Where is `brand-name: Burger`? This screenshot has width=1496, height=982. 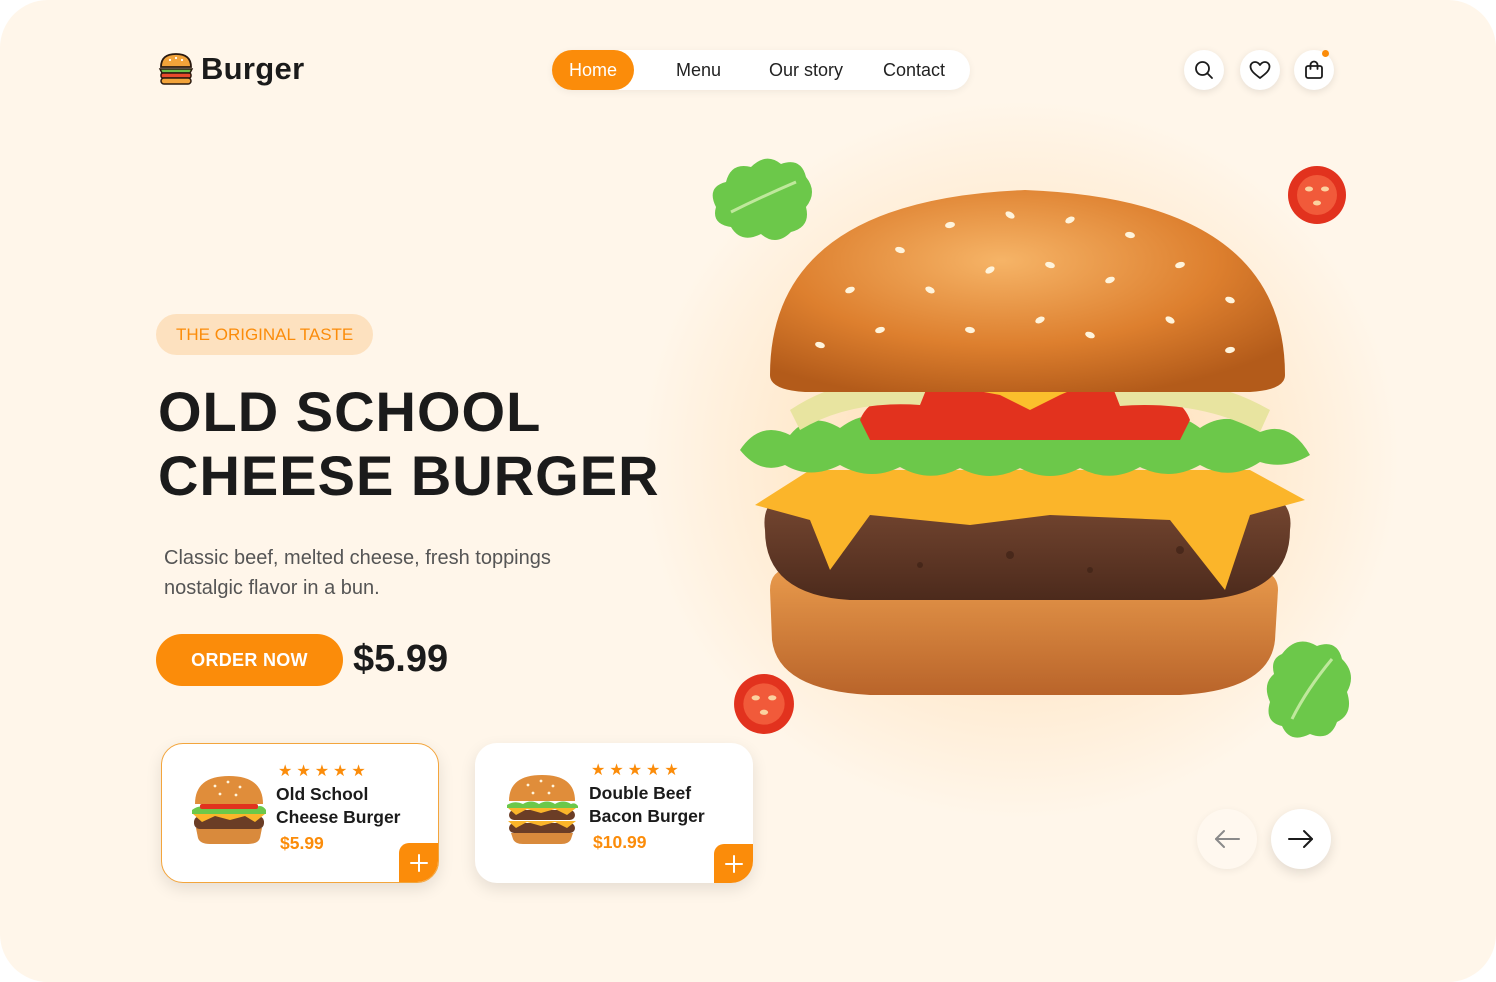
brand-name: Burger is located at coordinates (253, 68).